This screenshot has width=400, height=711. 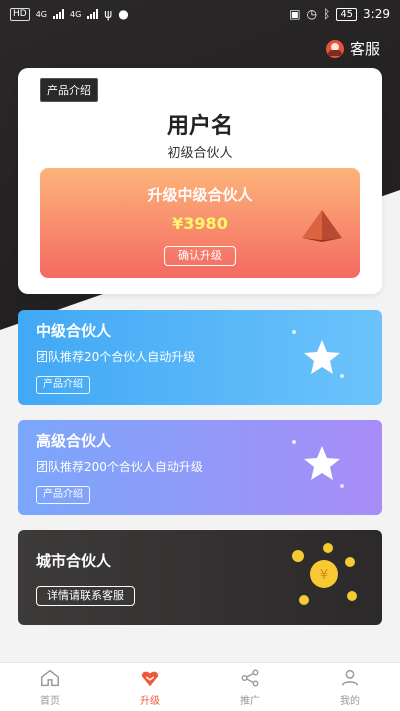 What do you see at coordinates (200, 195) in the screenshot?
I see `upgrade-title: 升级中级合伙人` at bounding box center [200, 195].